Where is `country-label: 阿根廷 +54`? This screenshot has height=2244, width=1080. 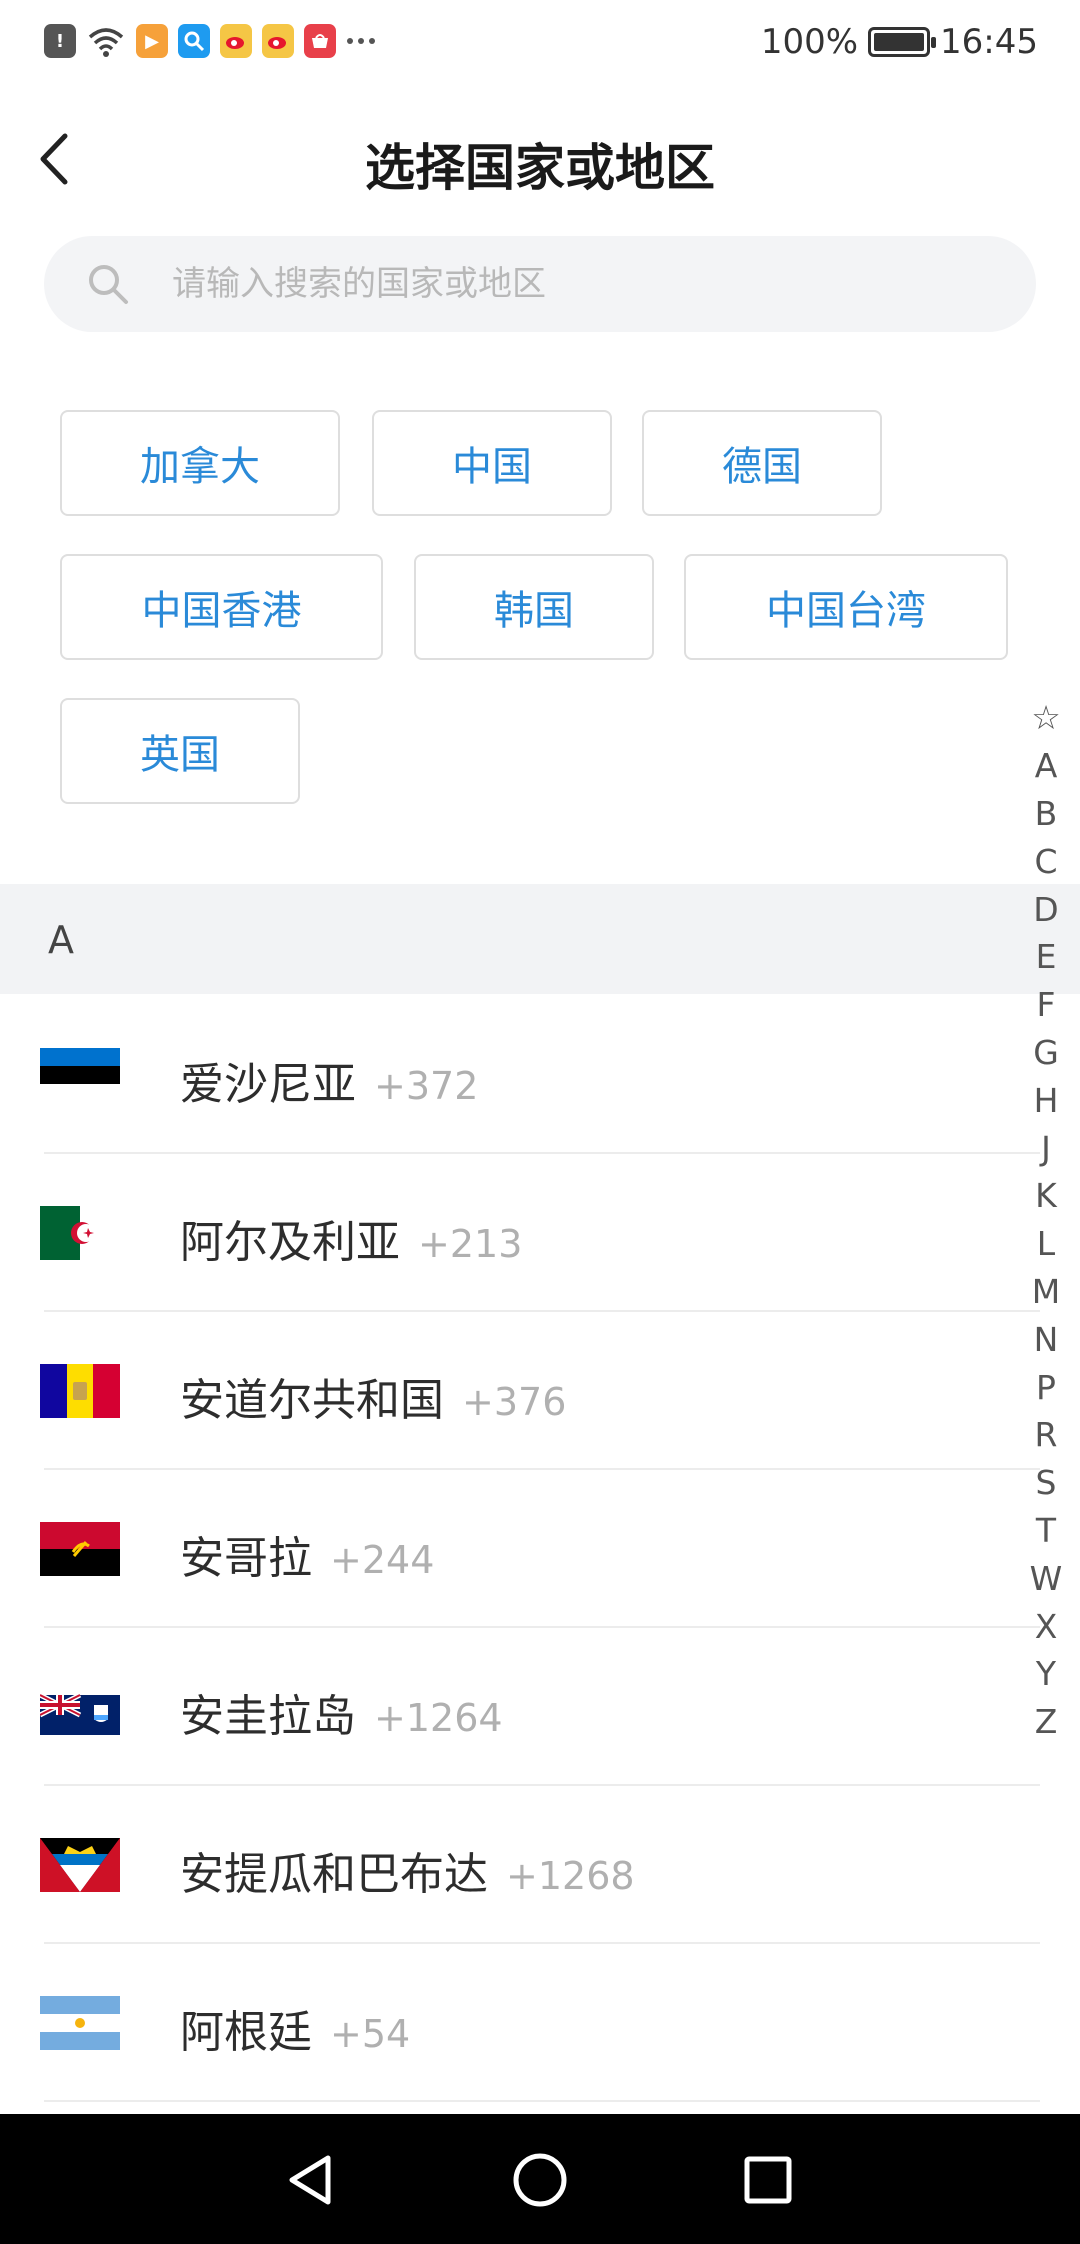
country-label: 阿根廷 +54 is located at coordinates (295, 2028).